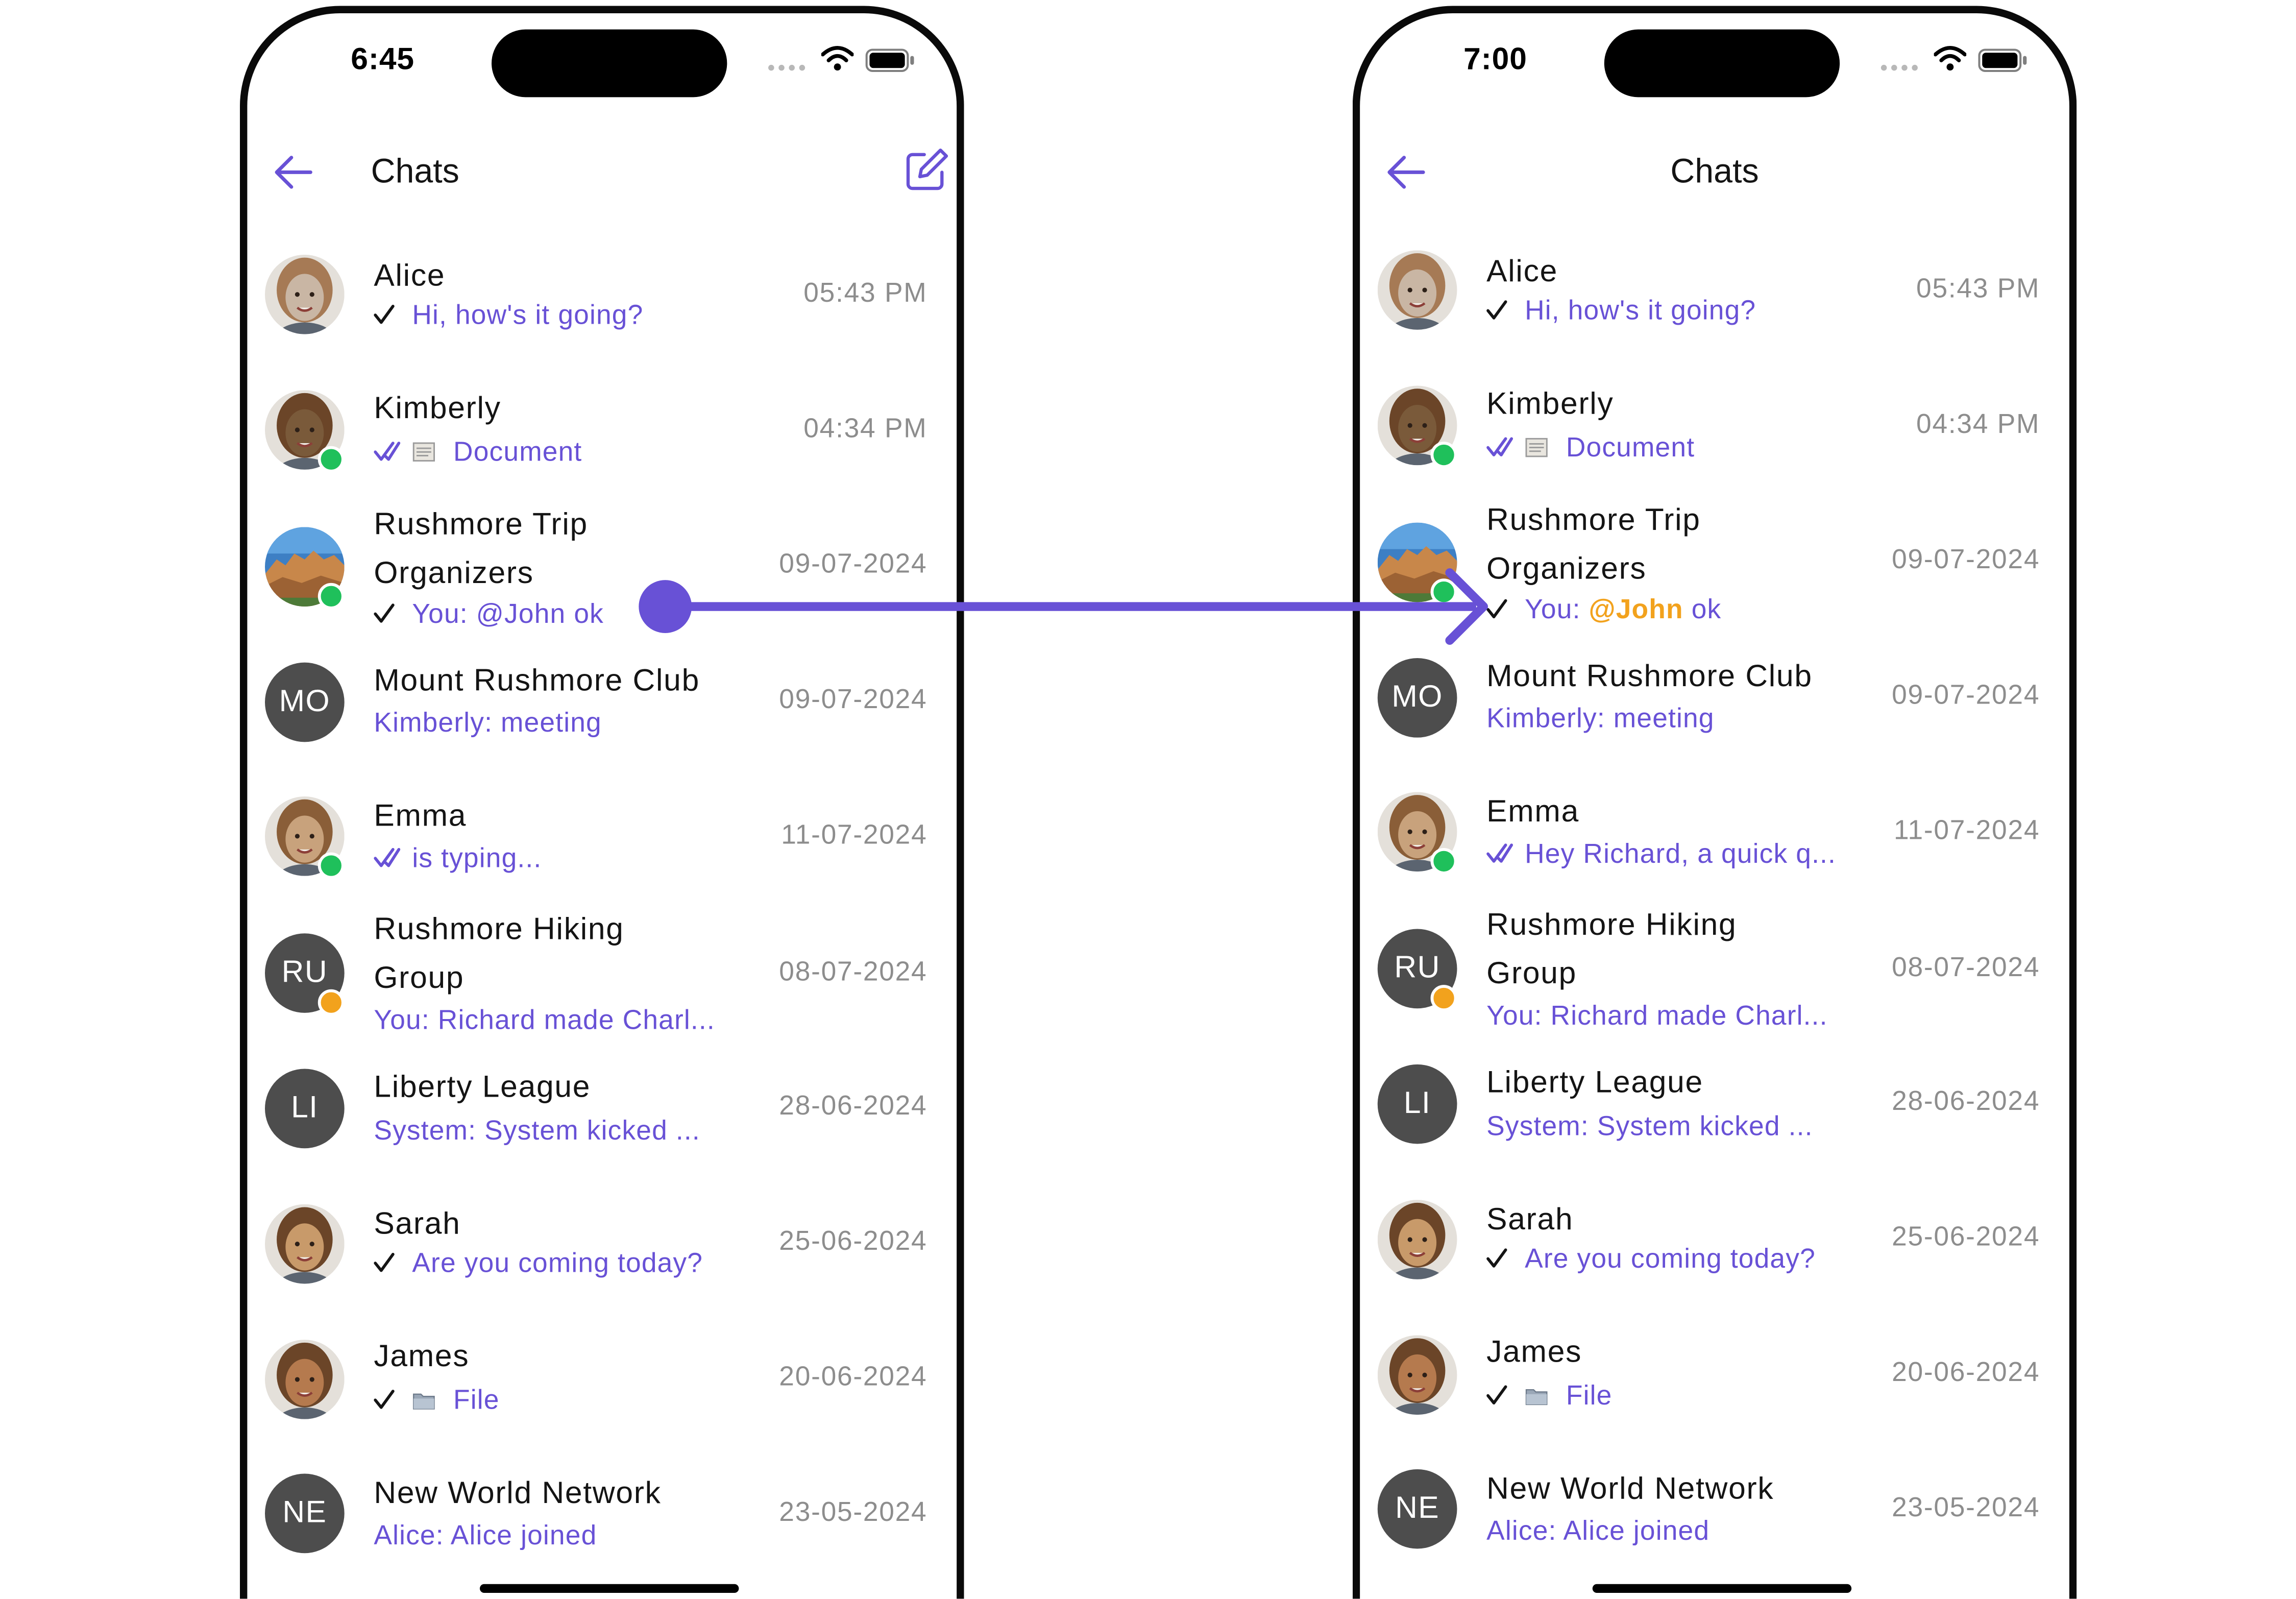  Describe the element at coordinates (537, 681) in the screenshot. I see `chat-name: Mount Rushmore Club` at that location.